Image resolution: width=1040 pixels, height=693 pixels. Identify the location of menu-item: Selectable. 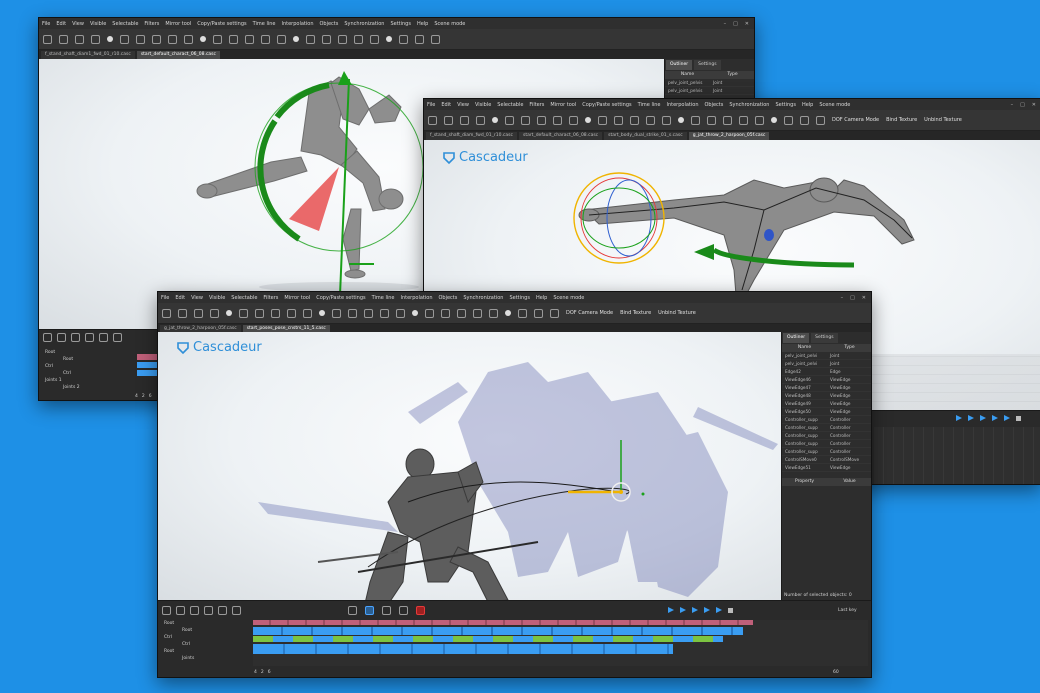
(244, 298).